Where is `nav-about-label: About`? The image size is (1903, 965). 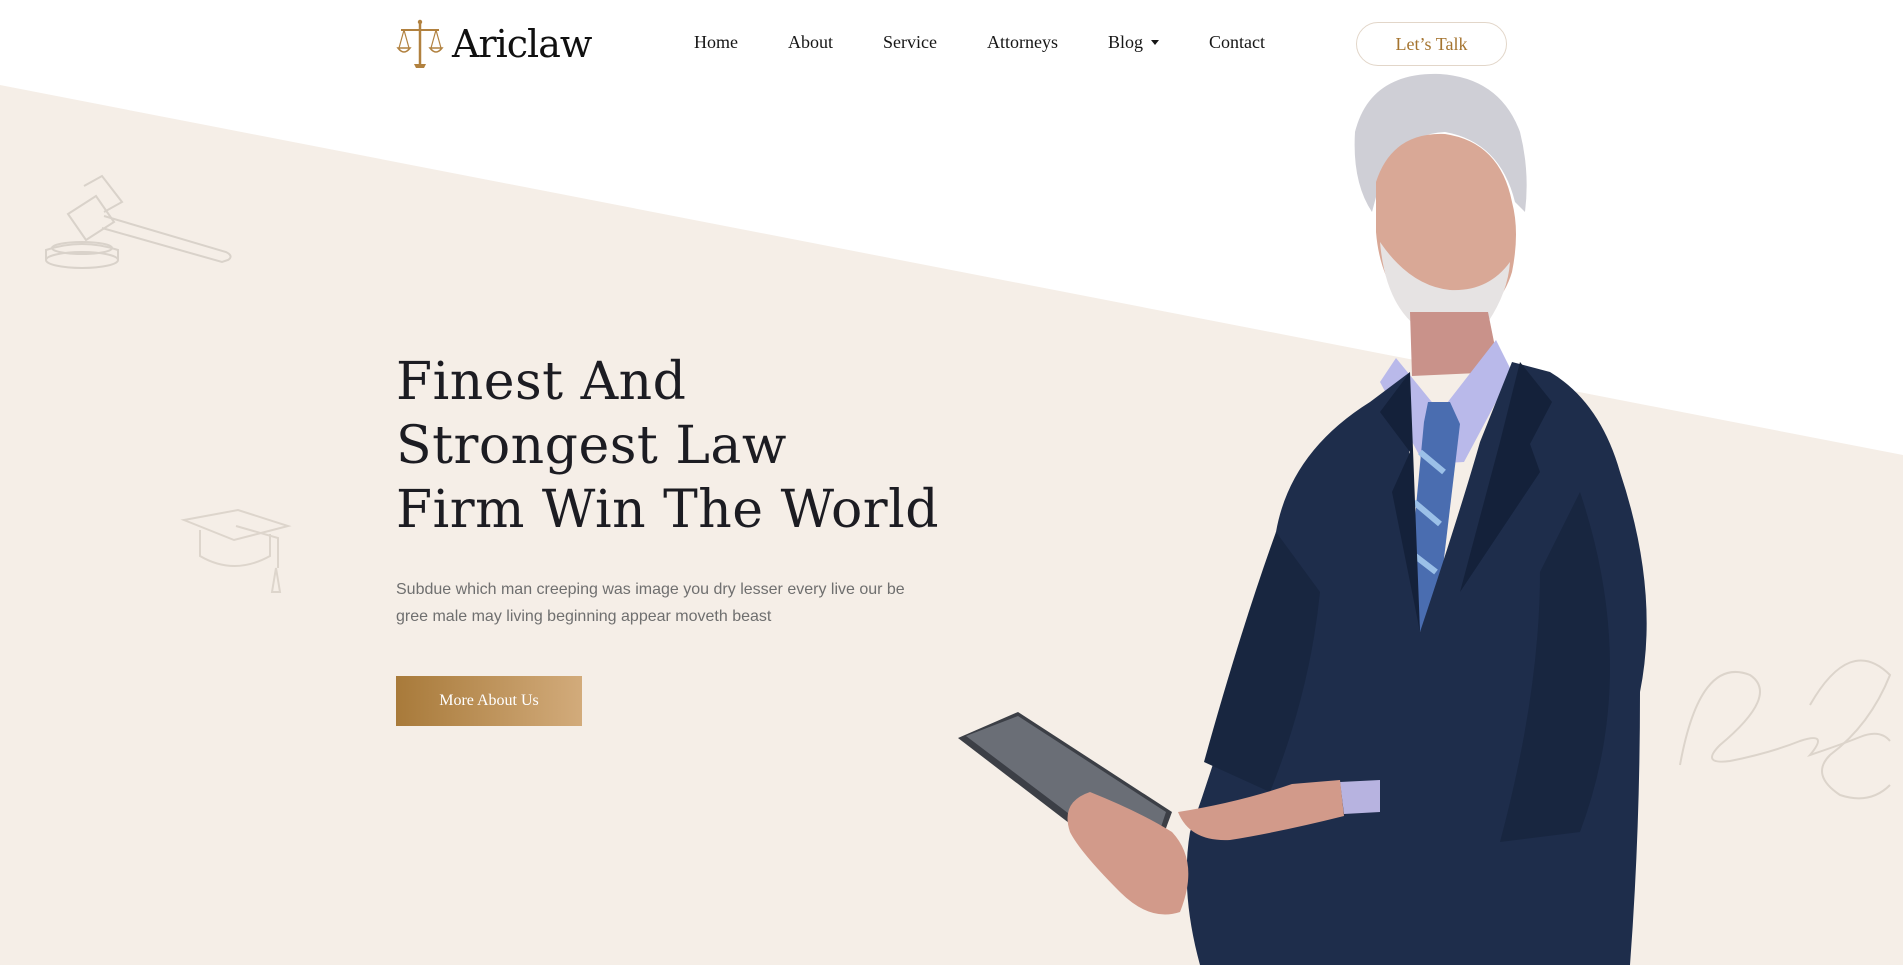 nav-about-label: About is located at coordinates (810, 42).